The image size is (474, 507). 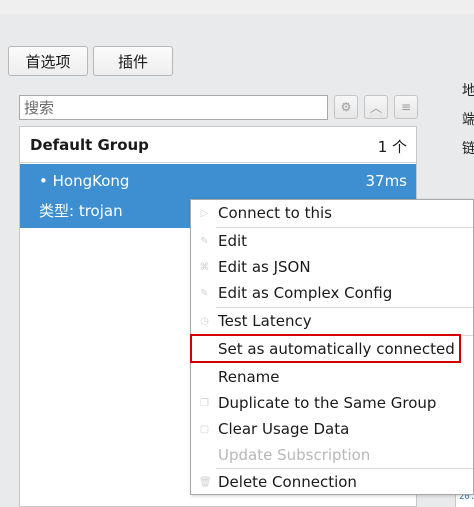 What do you see at coordinates (204, 213) in the screenshot?
I see `play-icon: ▷` at bounding box center [204, 213].